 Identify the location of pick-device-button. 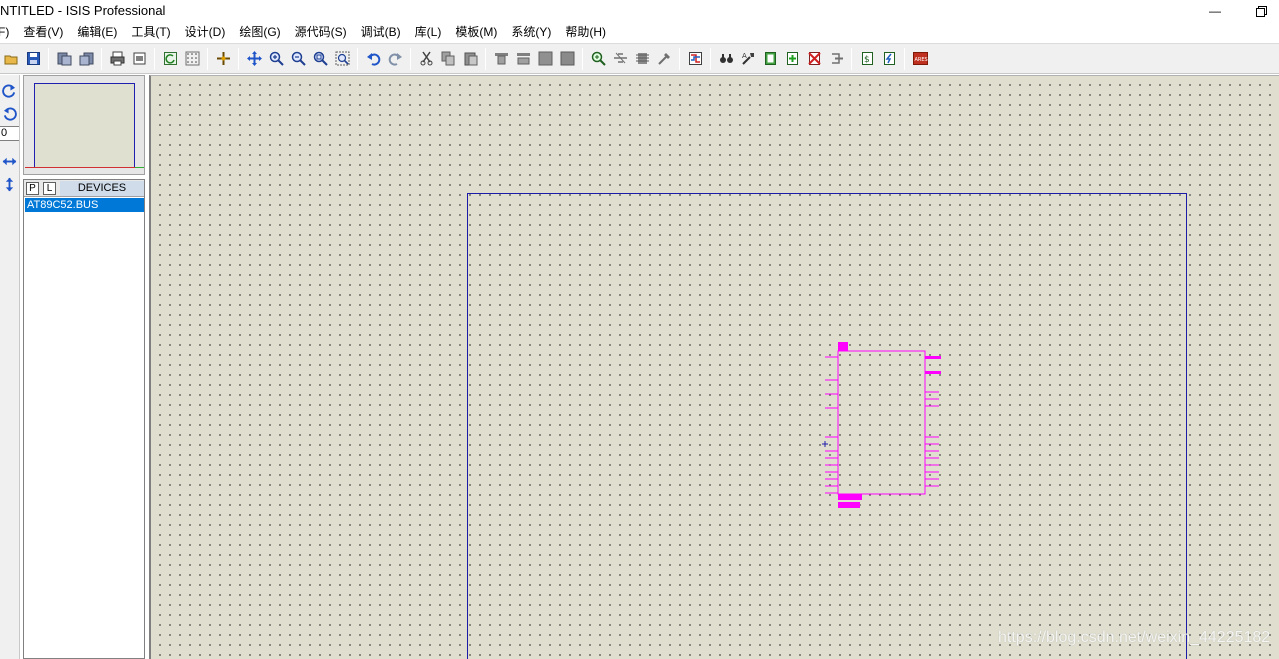
(598, 58).